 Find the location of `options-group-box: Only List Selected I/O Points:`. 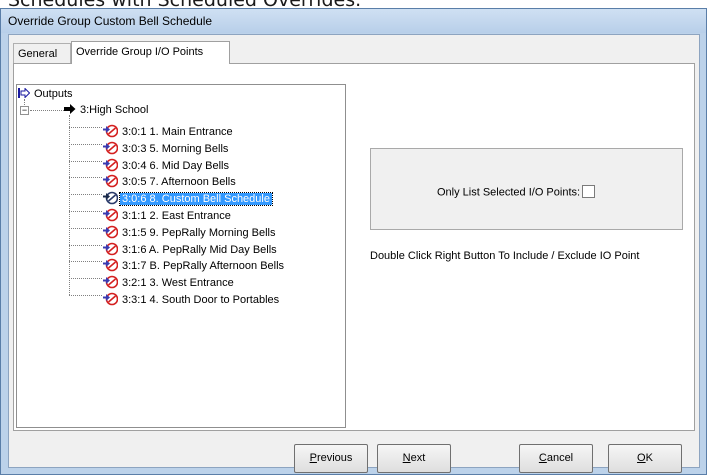

options-group-box: Only List Selected I/O Points: is located at coordinates (526, 189).